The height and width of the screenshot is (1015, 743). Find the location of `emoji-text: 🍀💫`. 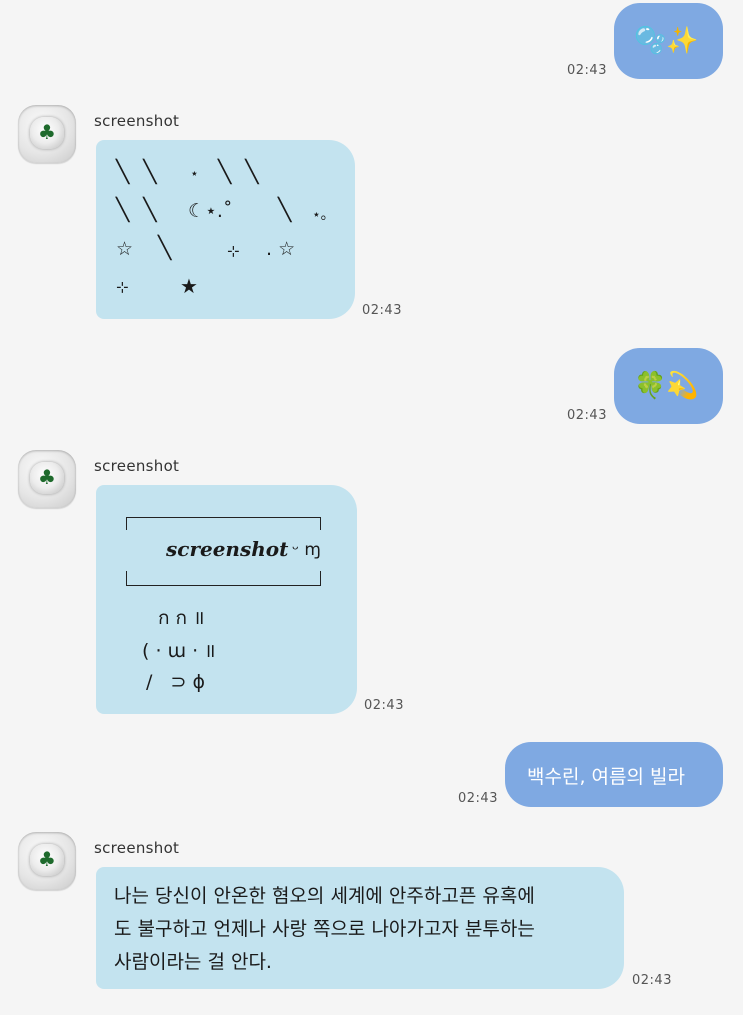

emoji-text: 🍀💫 is located at coordinates (666, 386).